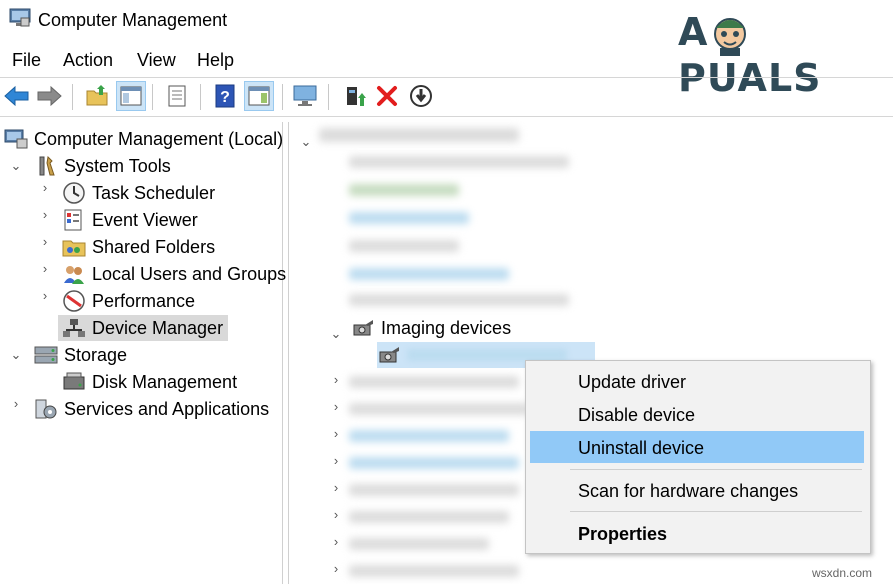  Describe the element at coordinates (215, 60) in the screenshot. I see `menu-help: Help` at that location.